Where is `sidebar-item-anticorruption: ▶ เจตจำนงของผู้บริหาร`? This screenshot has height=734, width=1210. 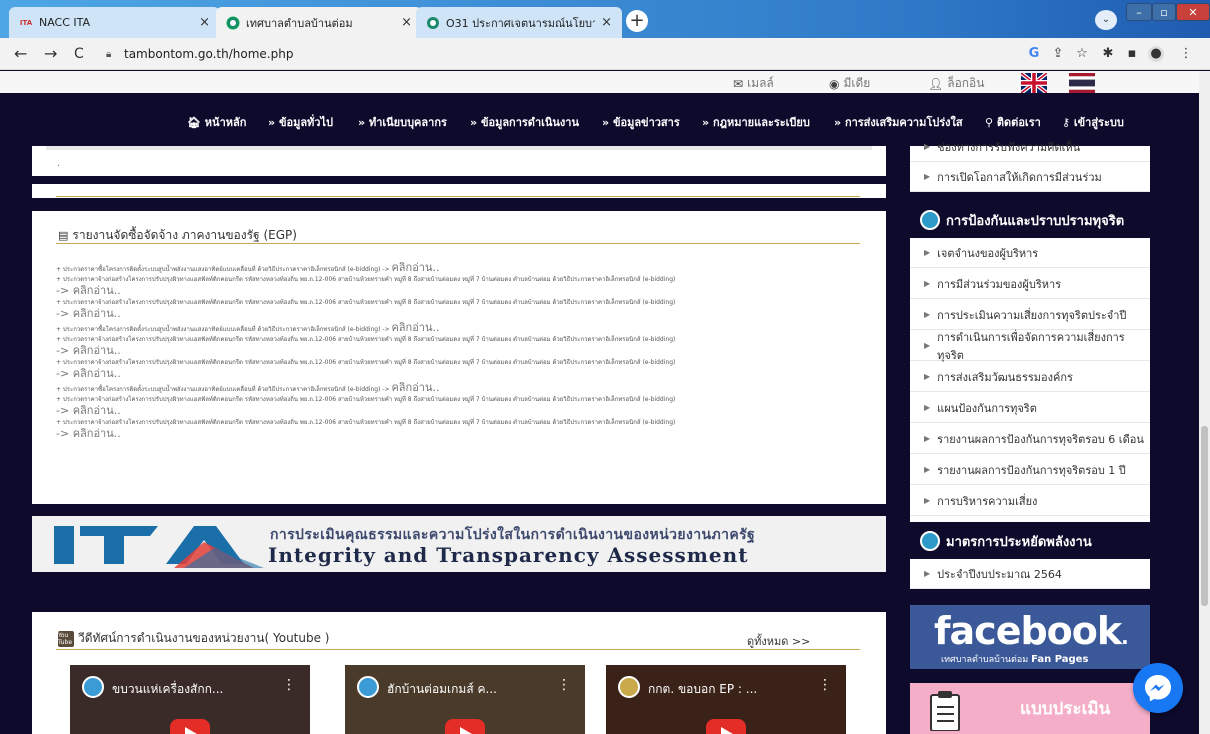 sidebar-item-anticorruption: ▶ เจตจำนงของผู้บริหาร is located at coordinates (1030, 253).